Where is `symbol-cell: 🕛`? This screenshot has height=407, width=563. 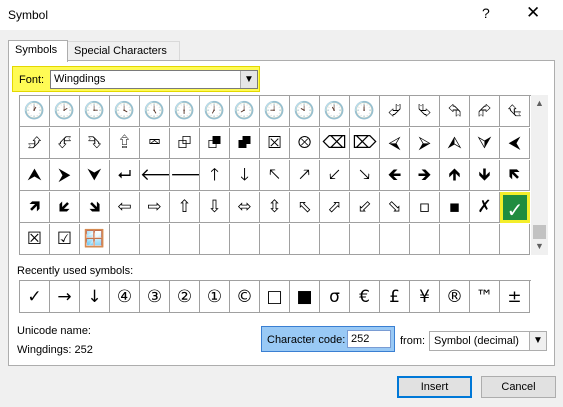
symbol-cell: 🕛 is located at coordinates (365, 111).